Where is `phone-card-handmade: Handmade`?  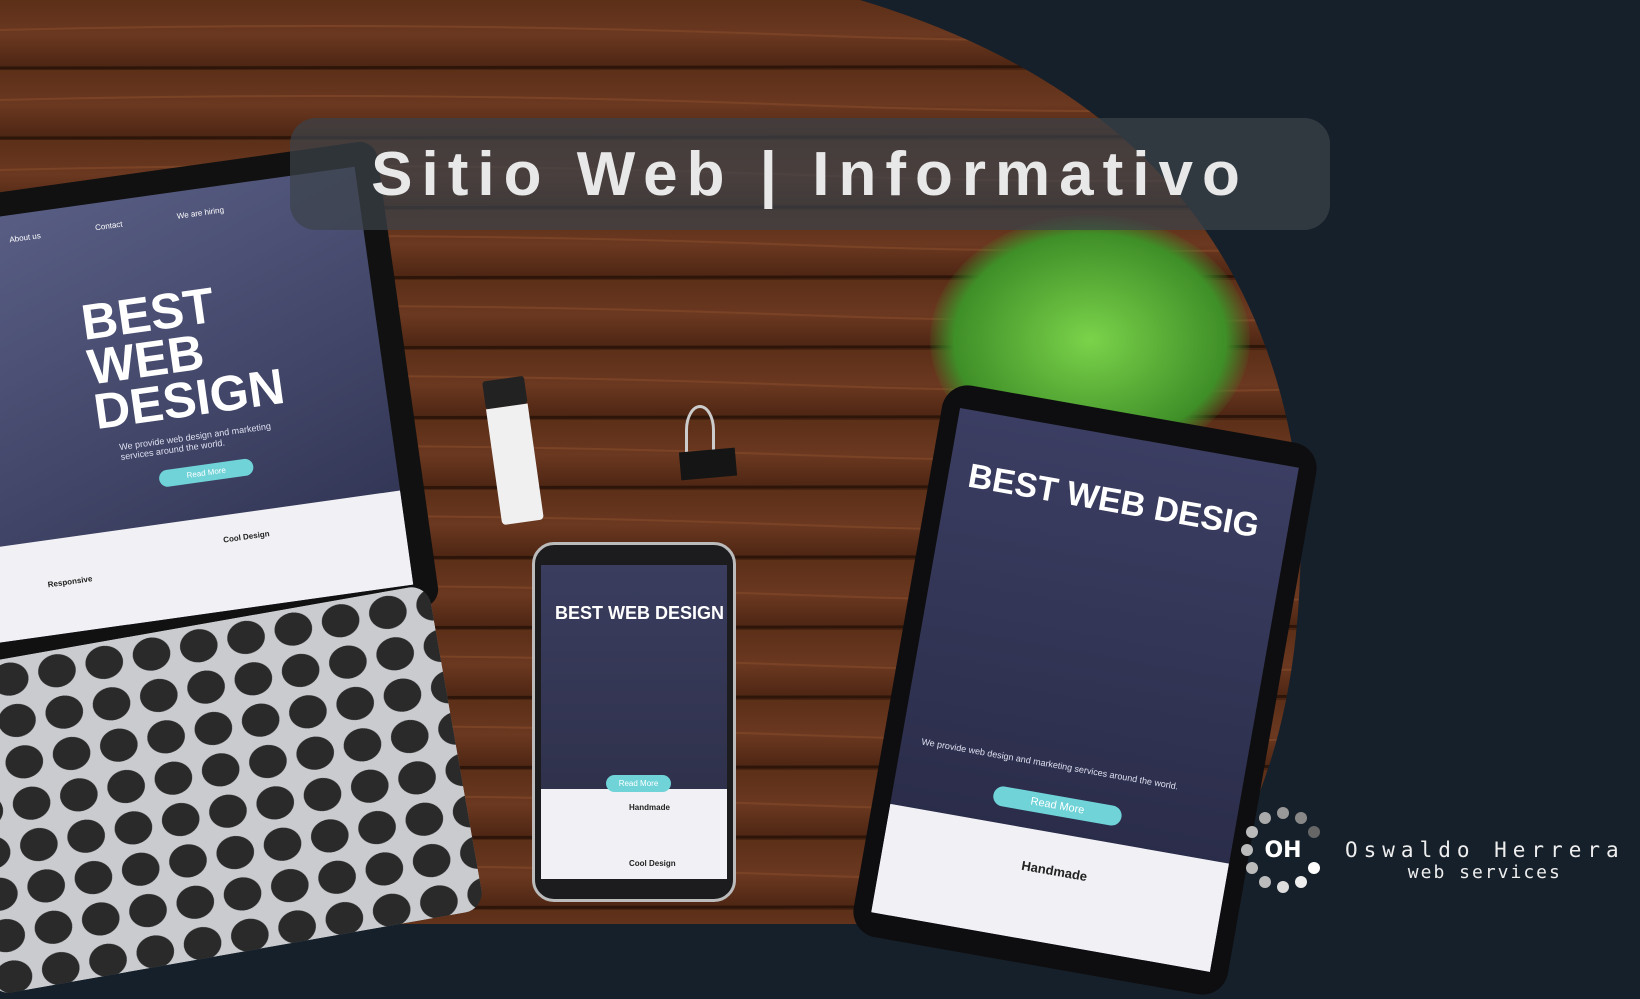
phone-card-handmade: Handmade is located at coordinates (649, 807).